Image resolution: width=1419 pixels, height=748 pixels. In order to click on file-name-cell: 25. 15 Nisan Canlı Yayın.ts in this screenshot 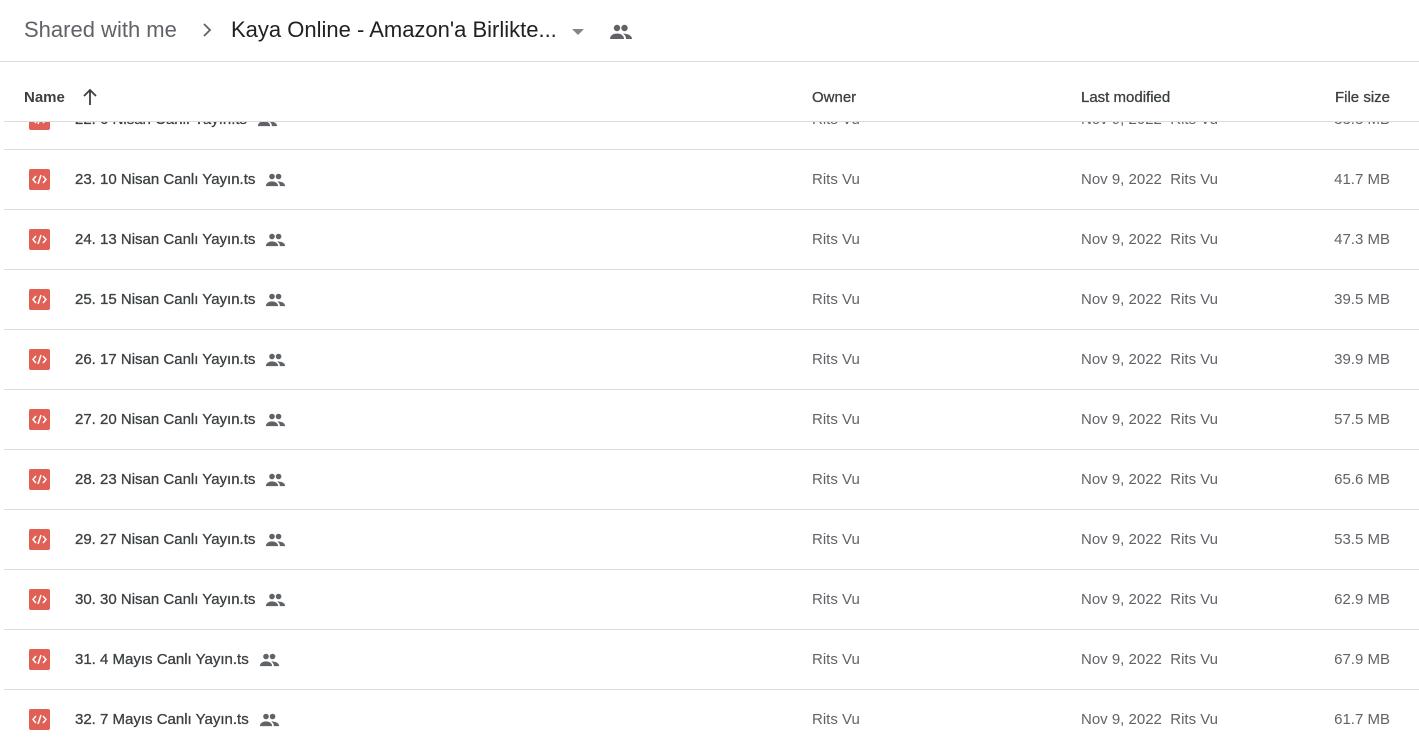, I will do `click(180, 299)`.